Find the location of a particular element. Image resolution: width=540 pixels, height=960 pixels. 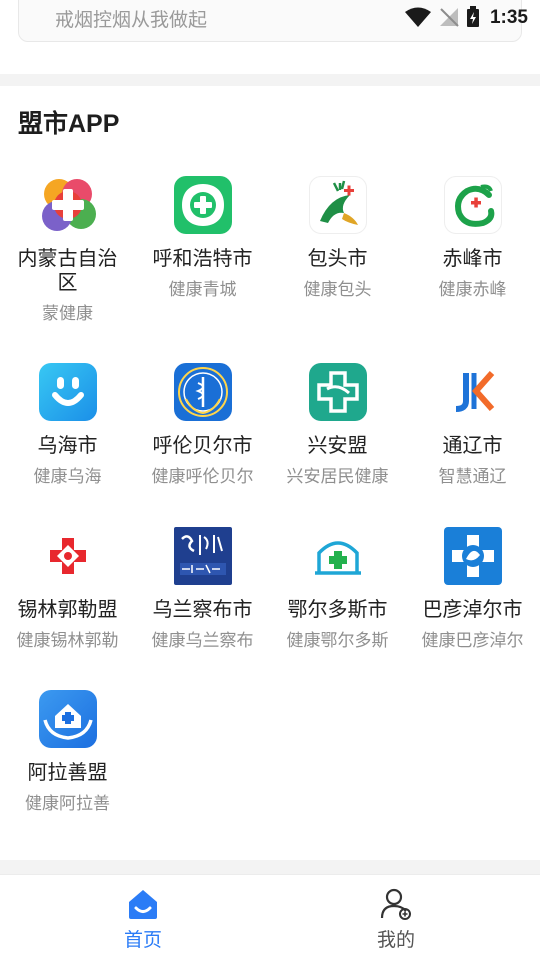

app-subtitle: 健康青城 is located at coordinates (202, 290).